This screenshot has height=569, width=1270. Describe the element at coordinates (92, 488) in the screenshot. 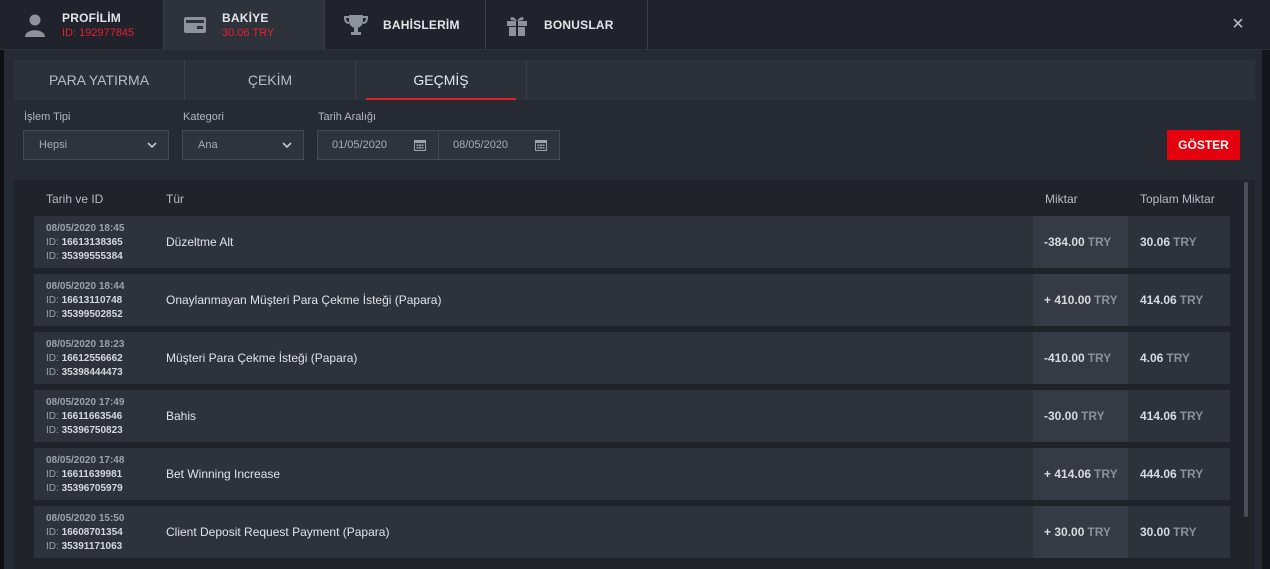

I see `row-id-2: 35396705979` at that location.